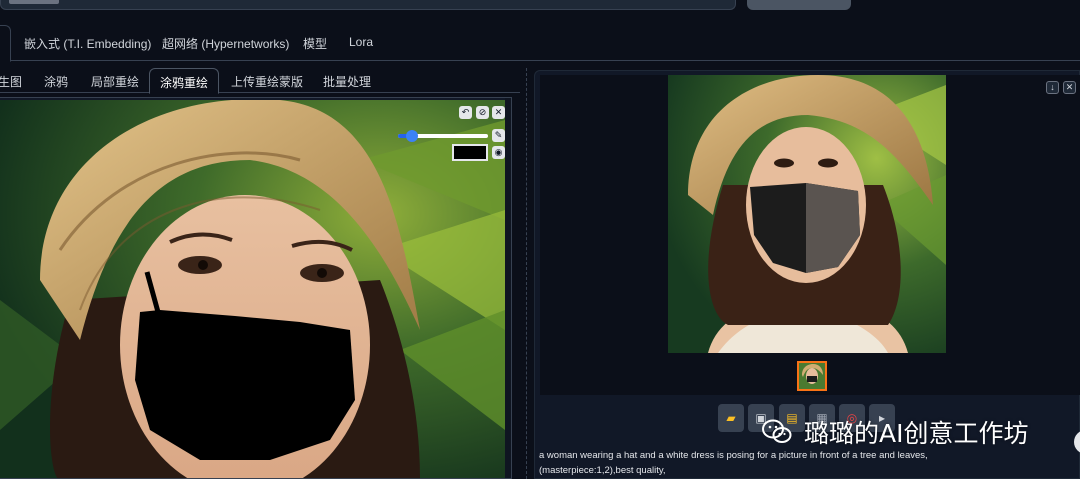 This screenshot has height=479, width=1080. I want to click on undo-icon: ↶, so click(465, 112).